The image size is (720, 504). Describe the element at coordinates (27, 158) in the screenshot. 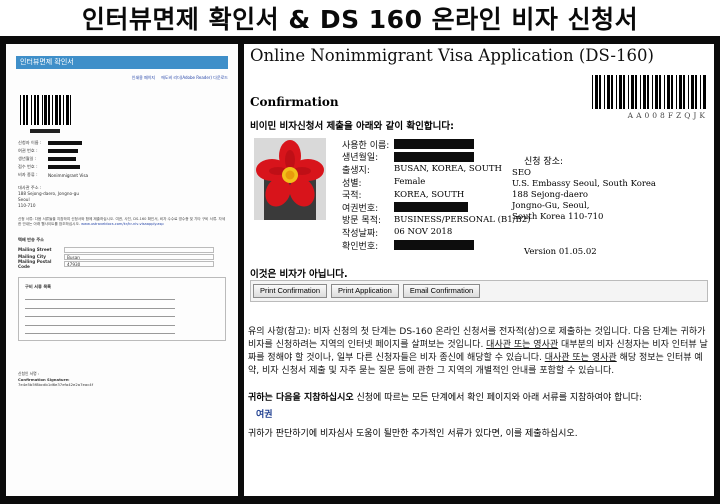

I see `field-label: 생년월일 :` at that location.